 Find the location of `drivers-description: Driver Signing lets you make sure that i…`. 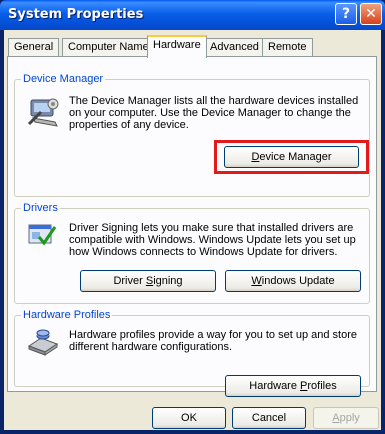

drivers-description: Driver Signing lets you make sure that i… is located at coordinates (212, 240).